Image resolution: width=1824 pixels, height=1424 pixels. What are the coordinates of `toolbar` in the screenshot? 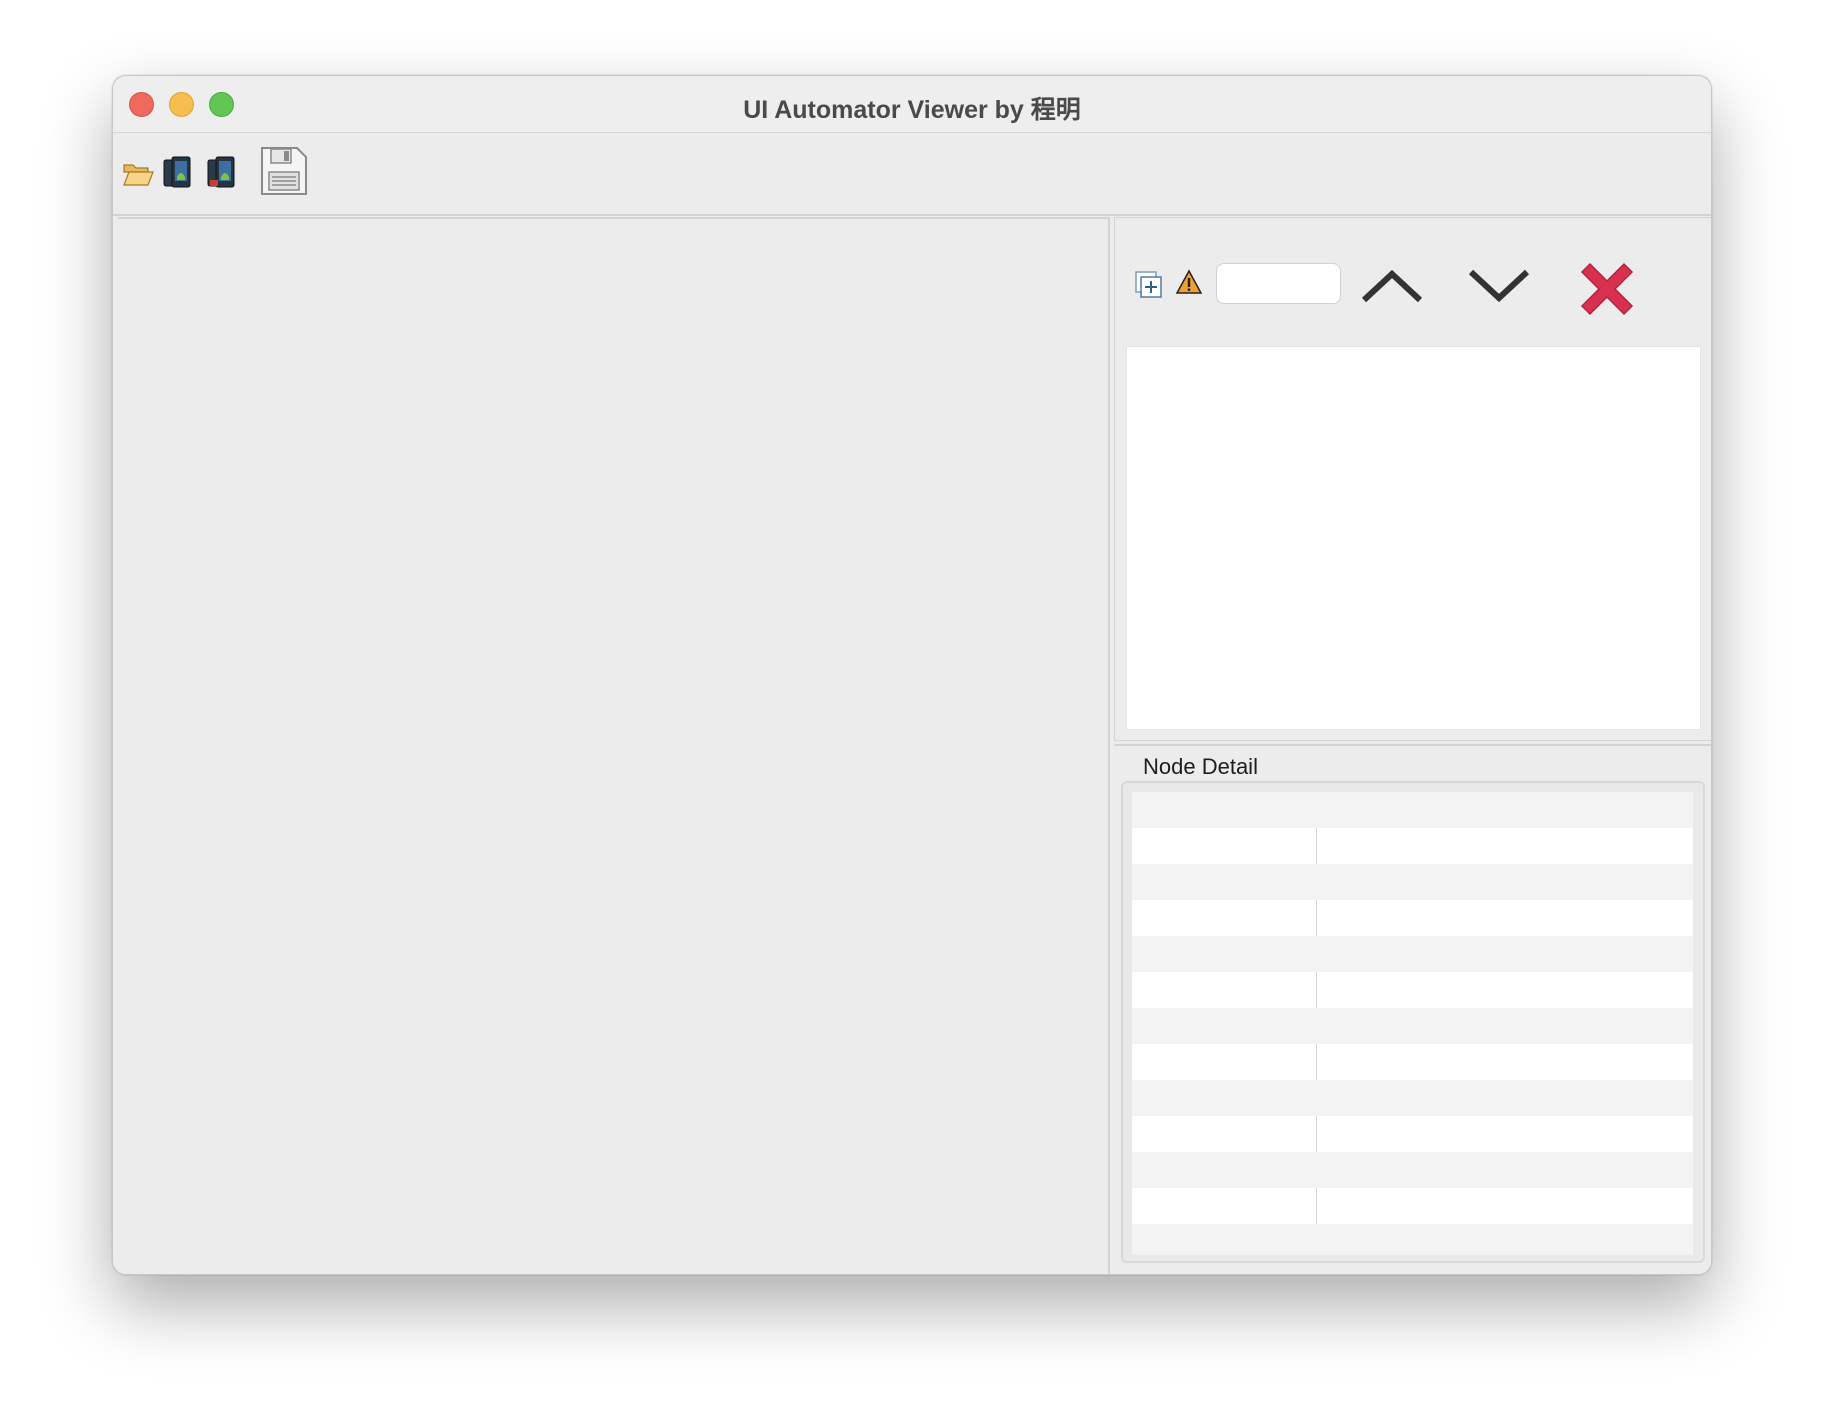 It's located at (912, 176).